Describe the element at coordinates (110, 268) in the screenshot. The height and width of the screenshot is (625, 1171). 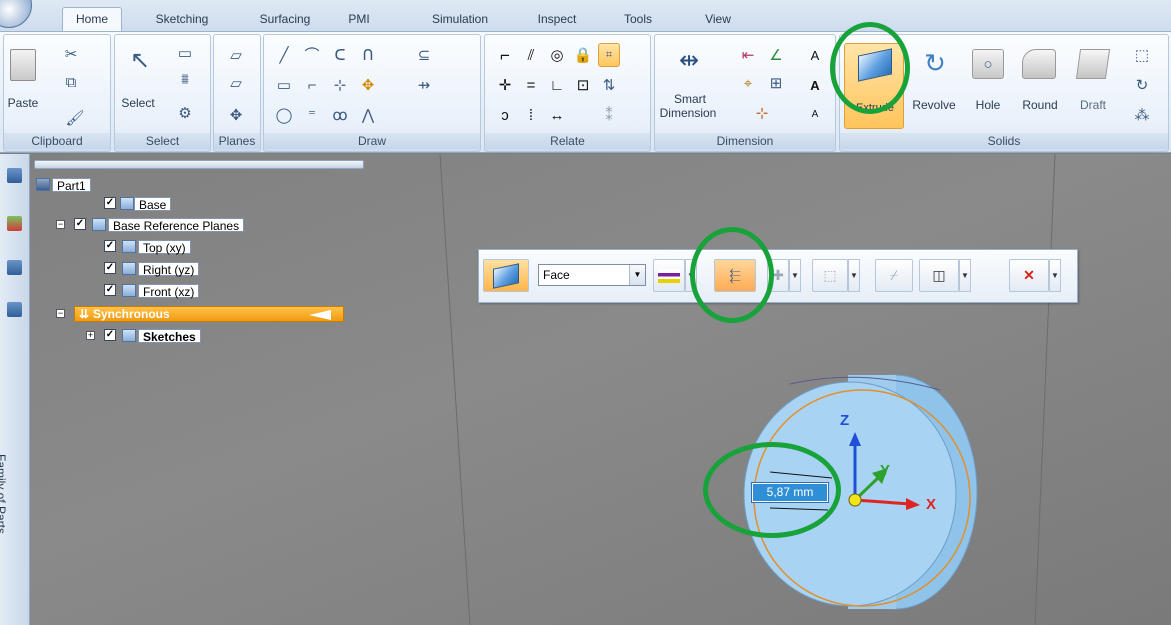
I see `right-plane-checkbox: ✓` at that location.